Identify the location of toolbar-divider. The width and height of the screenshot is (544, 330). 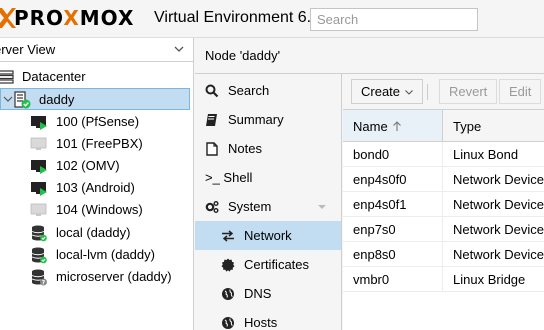
(427, 92).